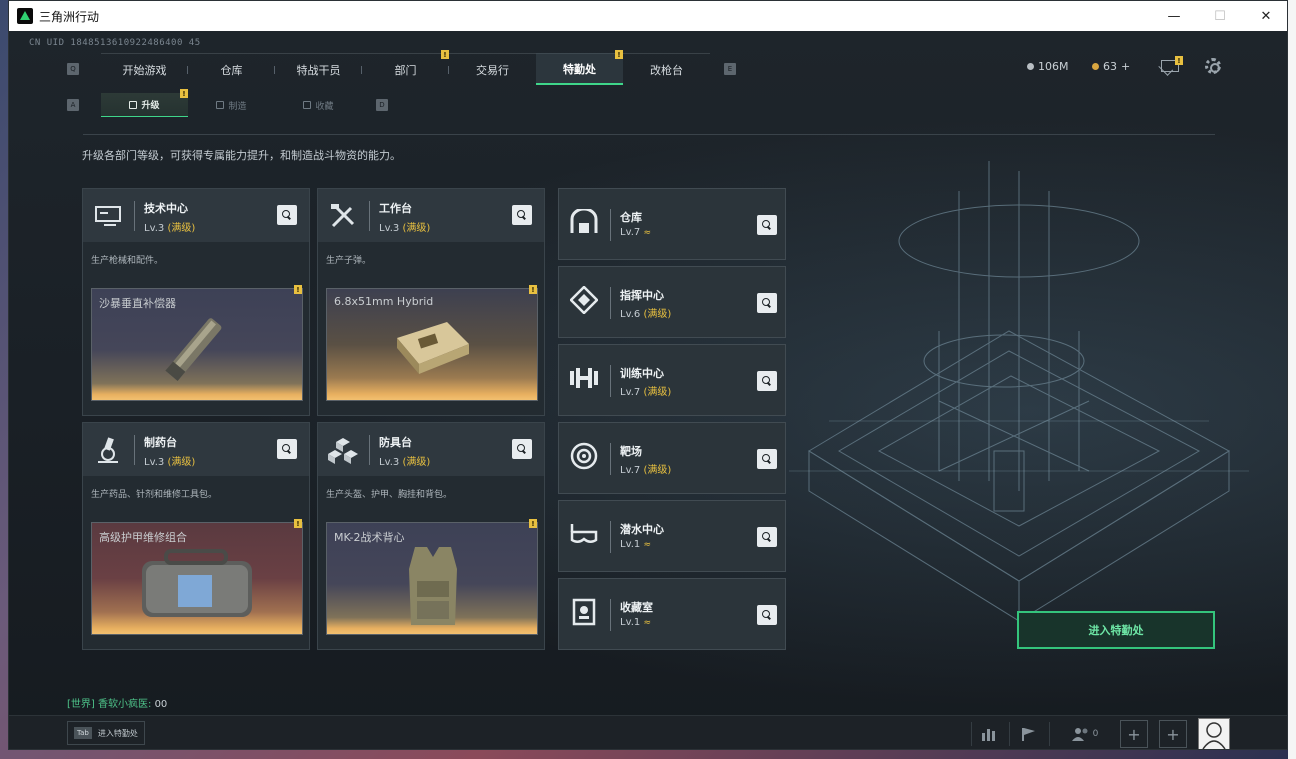 The height and width of the screenshot is (759, 1296). Describe the element at coordinates (1213, 66) in the screenshot. I see `settings-gear-icon` at that location.